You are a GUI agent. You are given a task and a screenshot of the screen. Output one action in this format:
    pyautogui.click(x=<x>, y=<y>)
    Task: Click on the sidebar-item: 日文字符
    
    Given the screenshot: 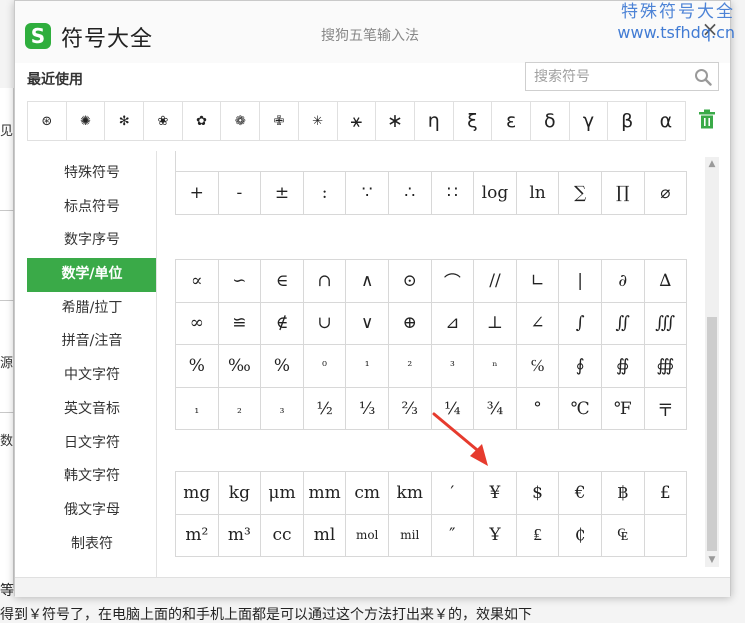 What is the action you would take?
    pyautogui.click(x=92, y=444)
    